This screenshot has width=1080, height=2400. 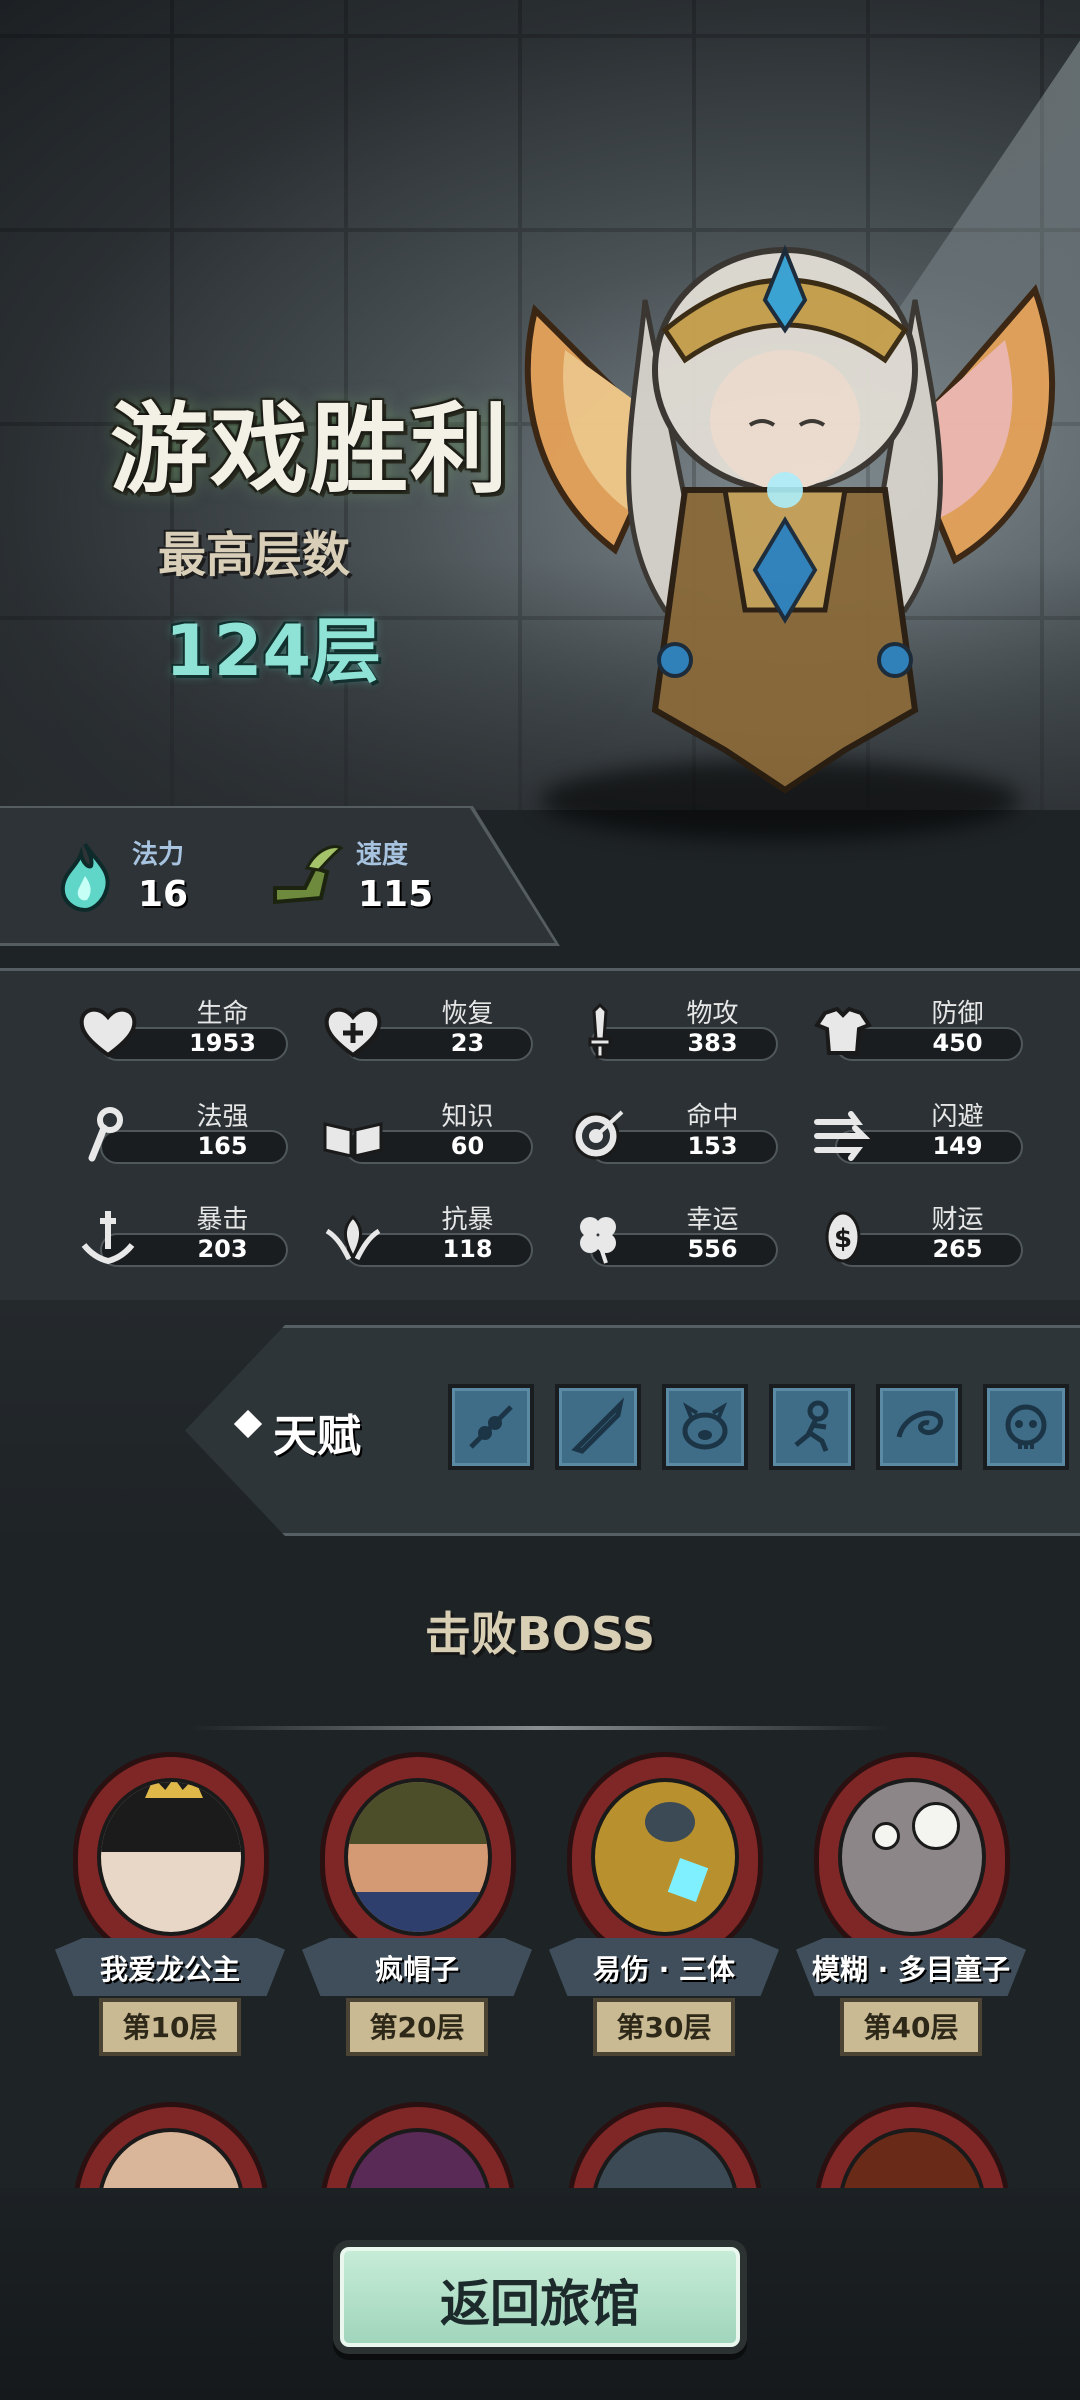 What do you see at coordinates (664, 1969) in the screenshot?
I see `boss-name: 易伤 · 三体` at bounding box center [664, 1969].